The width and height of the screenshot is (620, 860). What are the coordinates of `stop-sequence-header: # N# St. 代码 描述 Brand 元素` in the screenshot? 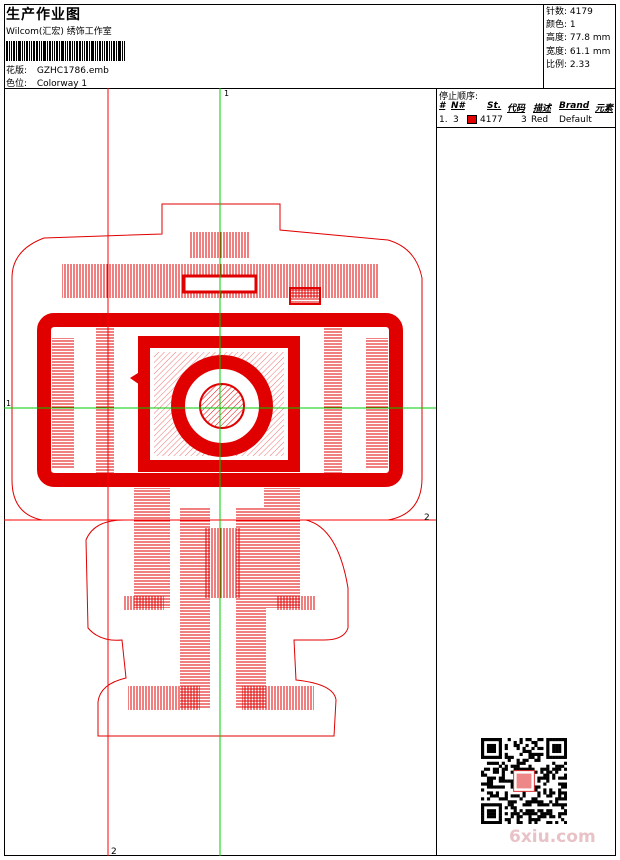 It's located at (526, 107).